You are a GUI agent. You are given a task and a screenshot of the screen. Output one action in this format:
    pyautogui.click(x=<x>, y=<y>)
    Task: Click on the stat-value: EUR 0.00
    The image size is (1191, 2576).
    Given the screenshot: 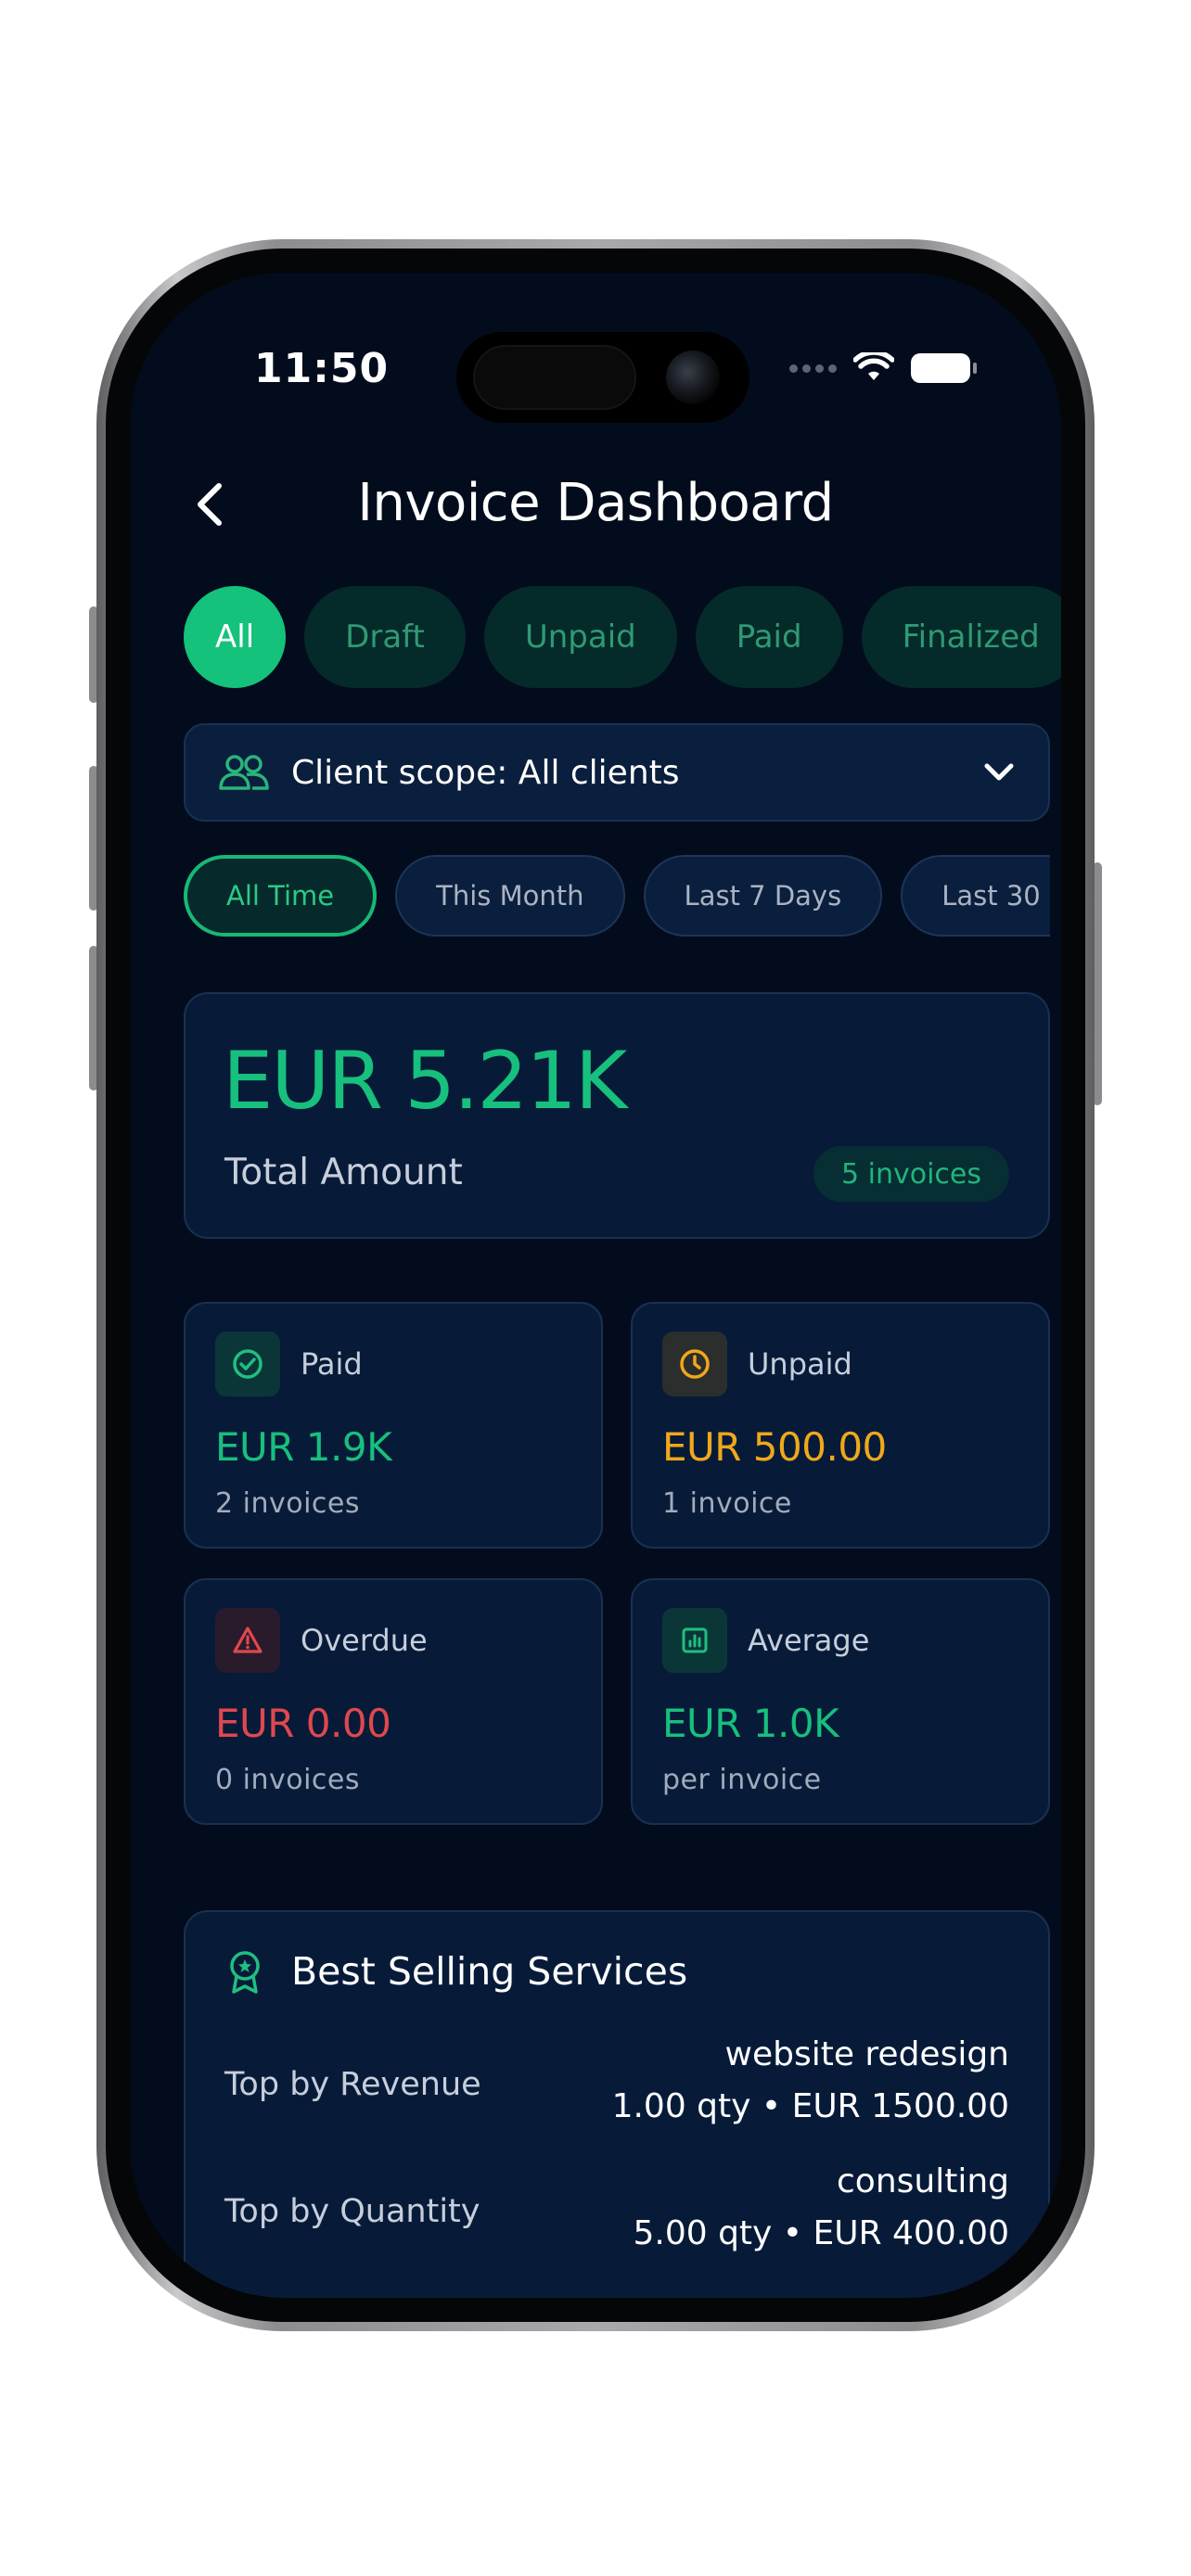 What is the action you would take?
    pyautogui.click(x=303, y=1724)
    